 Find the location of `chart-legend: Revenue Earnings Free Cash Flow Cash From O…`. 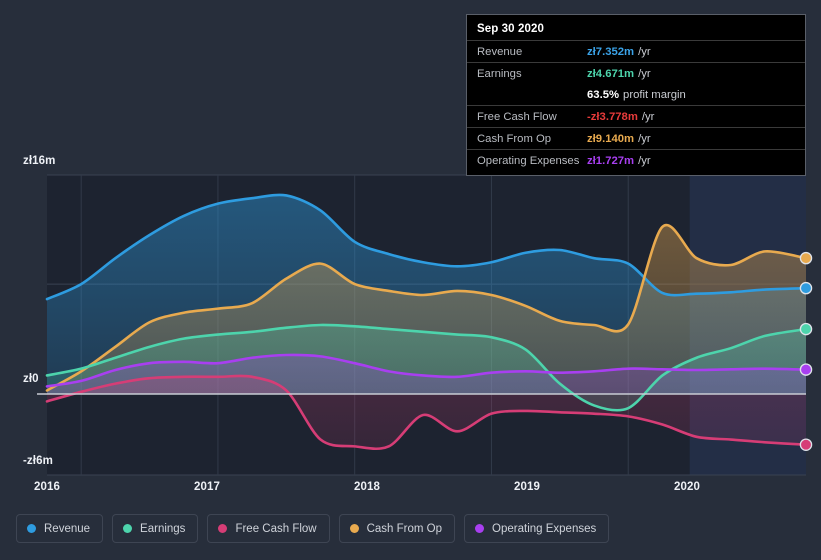

chart-legend: Revenue Earnings Free Cash Flow Cash From O… is located at coordinates (313, 528).